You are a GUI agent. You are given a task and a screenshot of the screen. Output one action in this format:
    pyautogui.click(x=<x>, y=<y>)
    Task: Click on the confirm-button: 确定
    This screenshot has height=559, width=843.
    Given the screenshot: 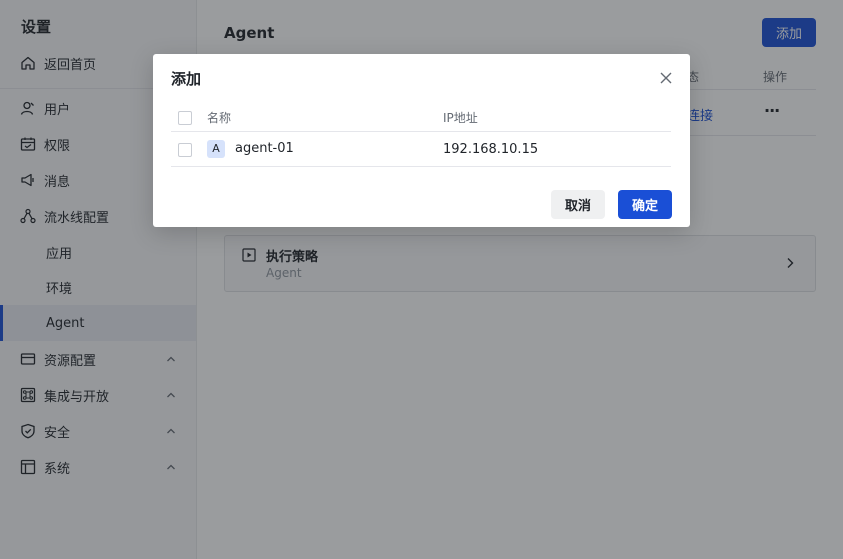 What is the action you would take?
    pyautogui.click(x=645, y=204)
    